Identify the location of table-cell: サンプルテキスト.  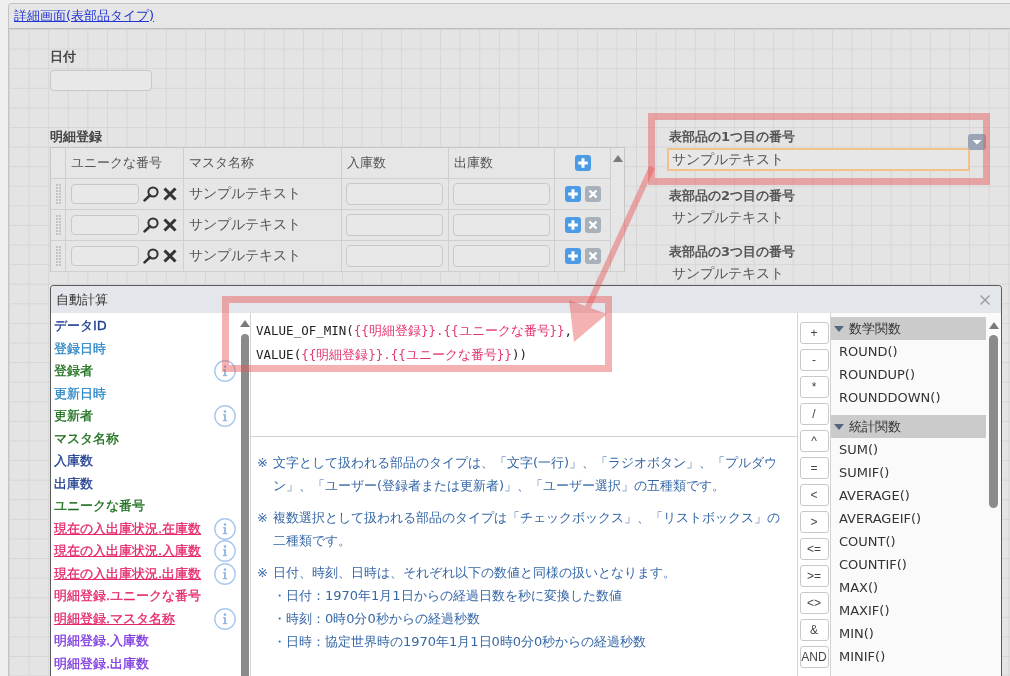
(263, 225).